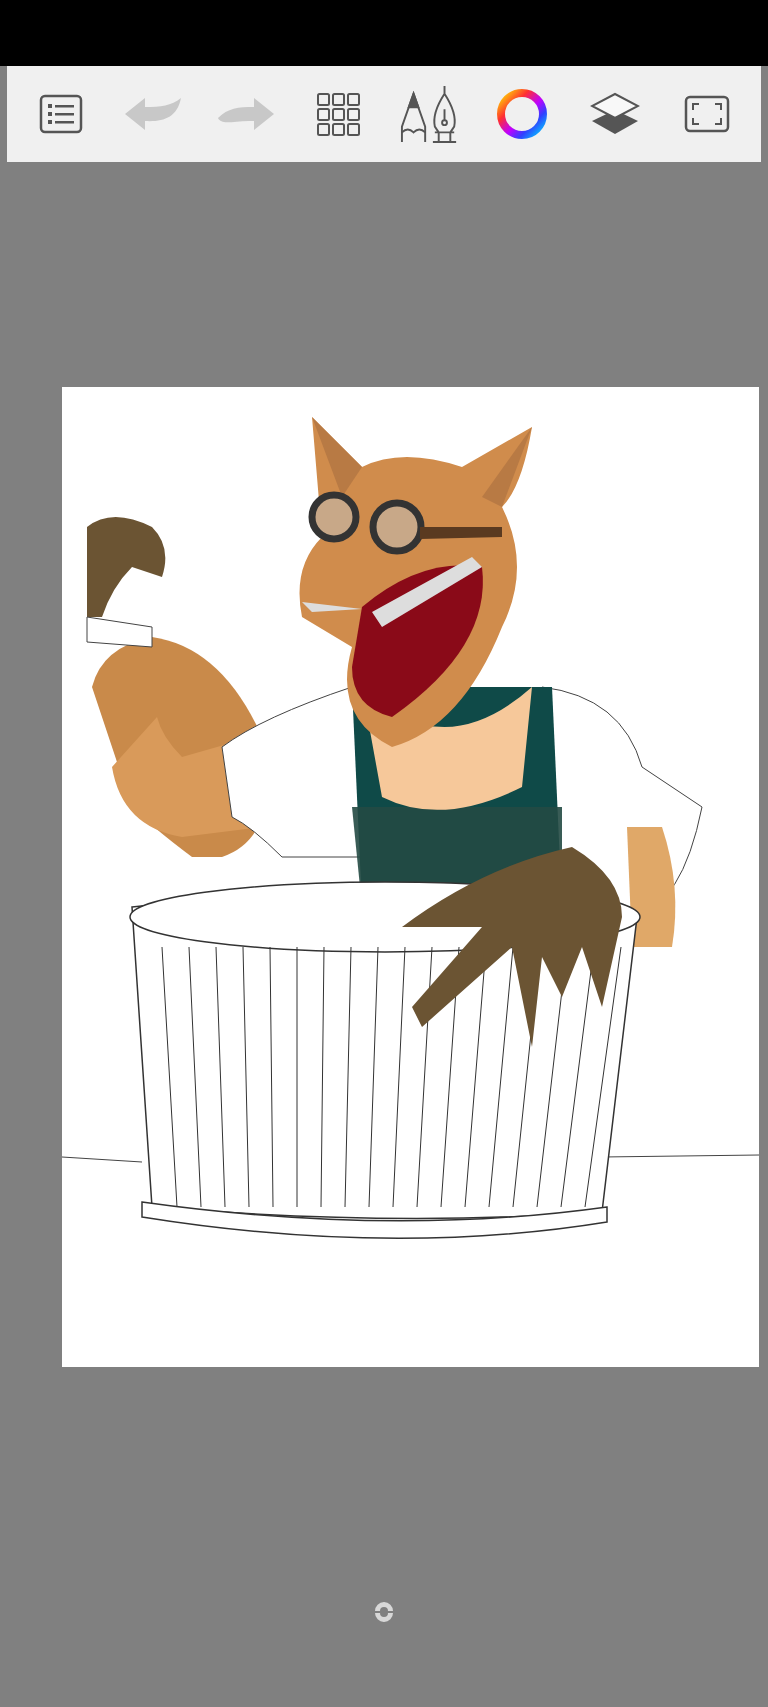 Image resolution: width=768 pixels, height=1707 pixels. I want to click on rotate-icon, so click(384, 1612).